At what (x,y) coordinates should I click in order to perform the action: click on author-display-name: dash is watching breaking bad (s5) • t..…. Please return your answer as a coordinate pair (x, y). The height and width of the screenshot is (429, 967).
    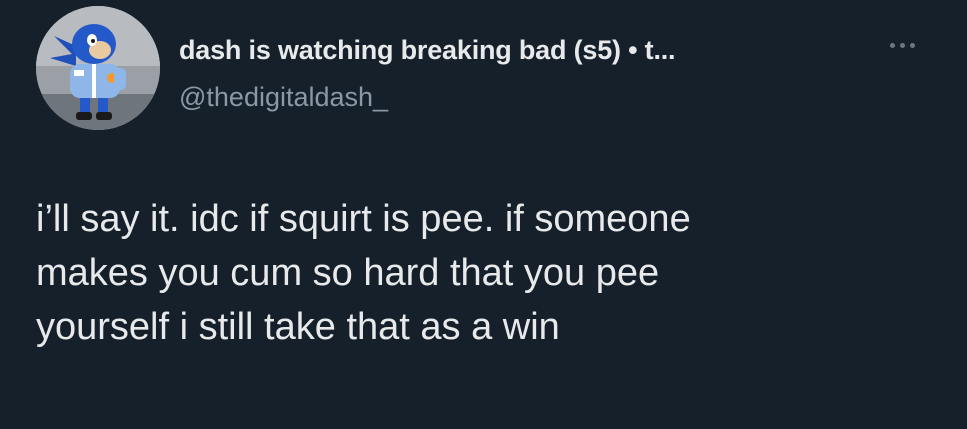
    Looking at the image, I should click on (427, 50).